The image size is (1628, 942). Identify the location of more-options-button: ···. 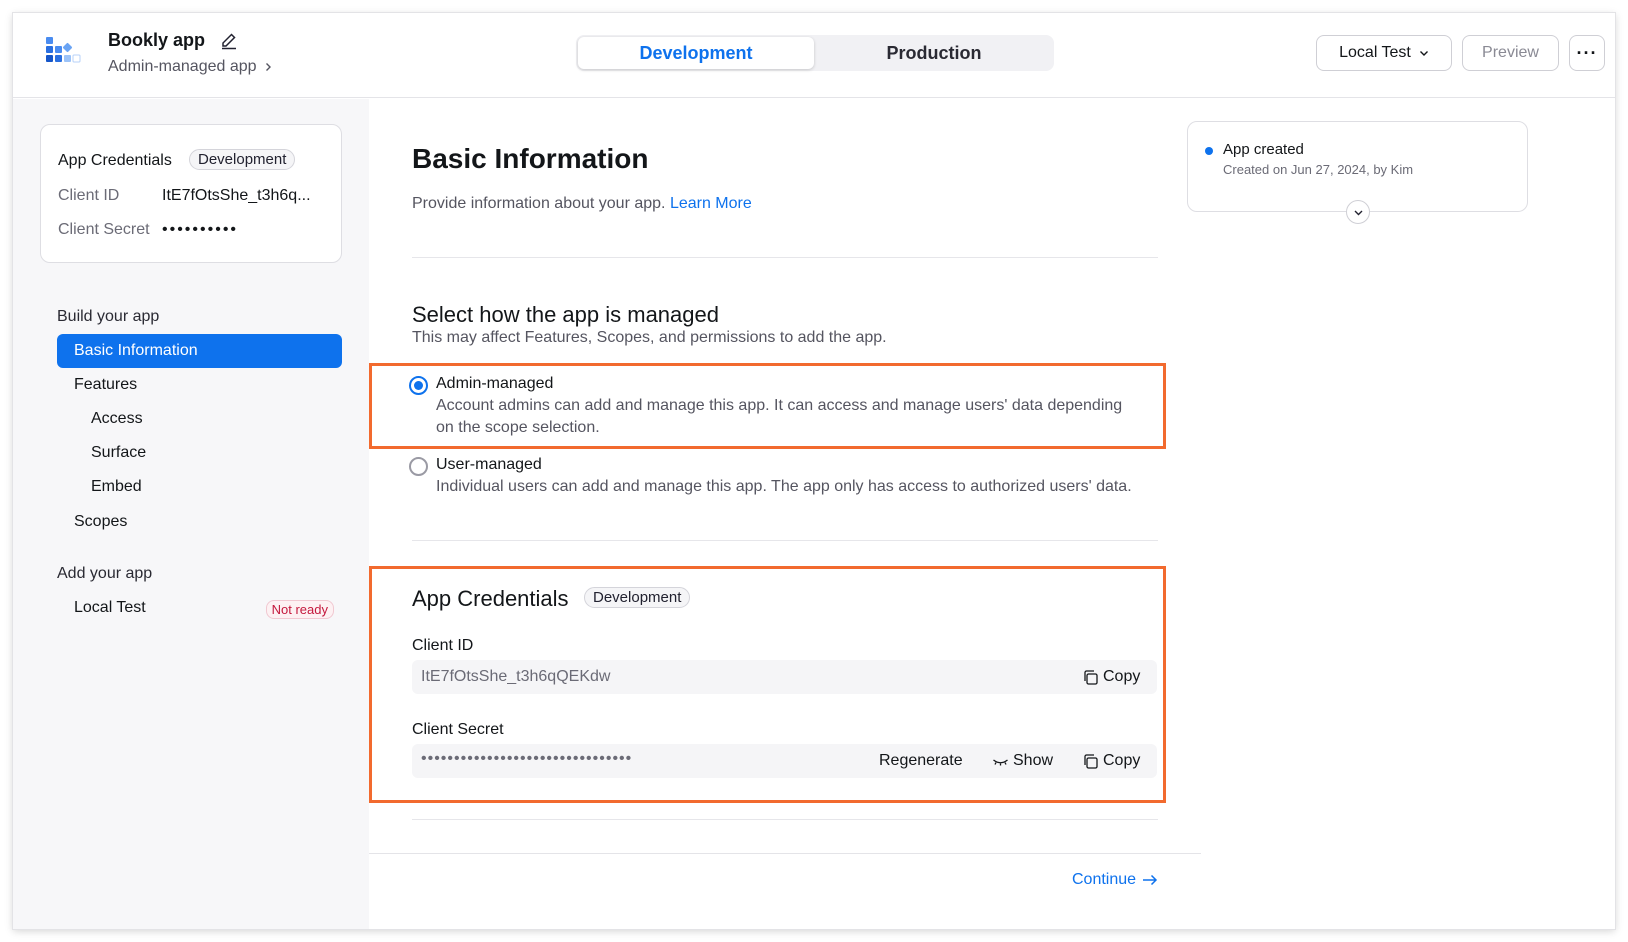
(1587, 53).